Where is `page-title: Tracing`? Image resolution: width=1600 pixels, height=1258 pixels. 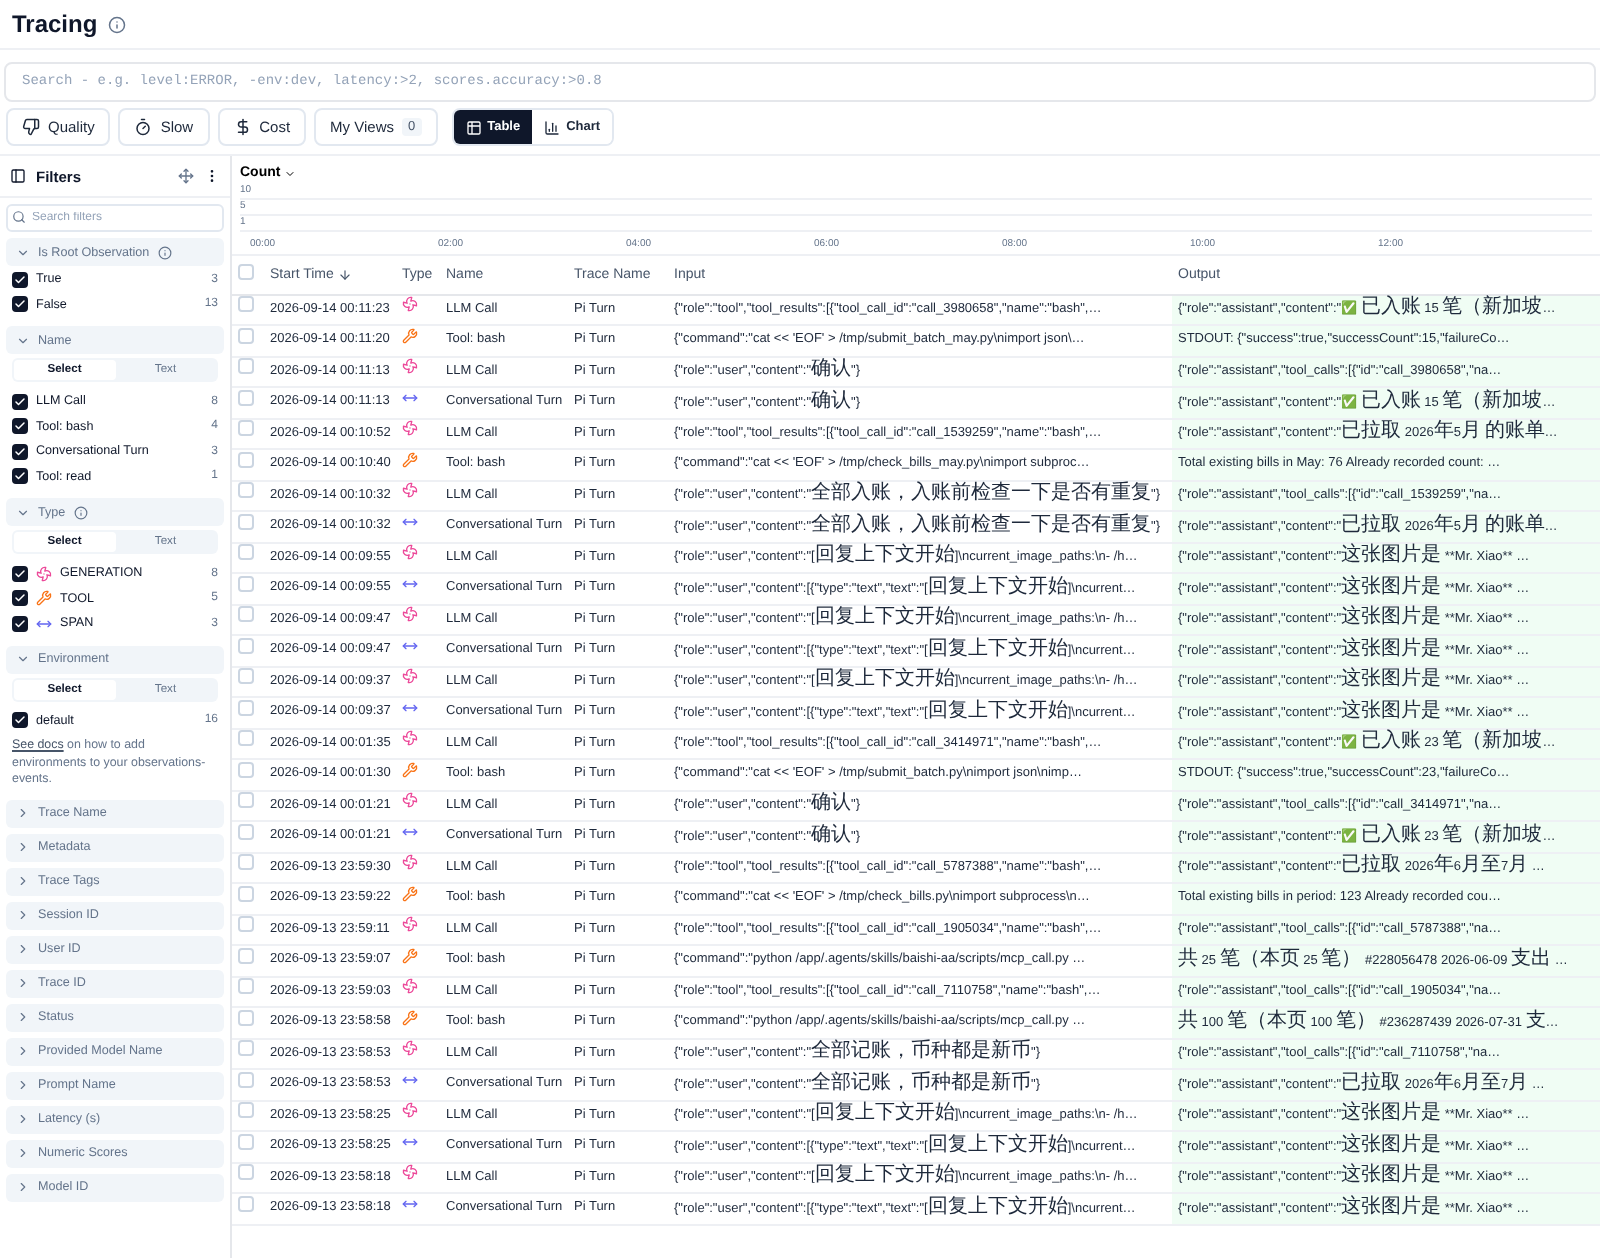
page-title: Tracing is located at coordinates (55, 24).